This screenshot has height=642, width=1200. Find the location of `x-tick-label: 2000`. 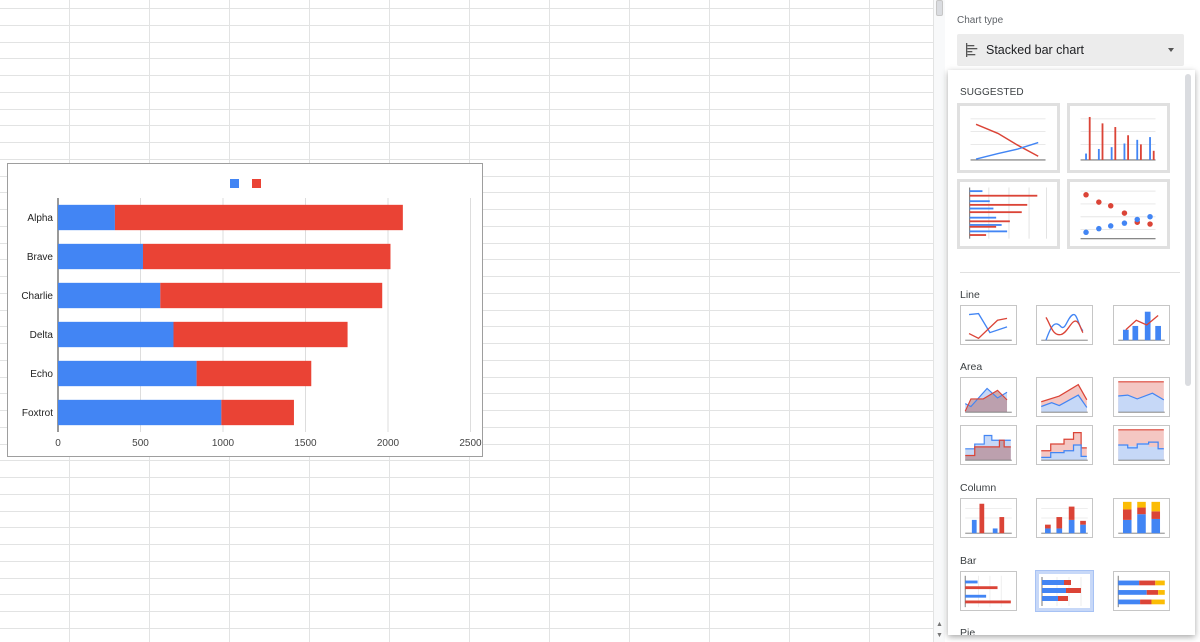

x-tick-label: 2000 is located at coordinates (388, 443).